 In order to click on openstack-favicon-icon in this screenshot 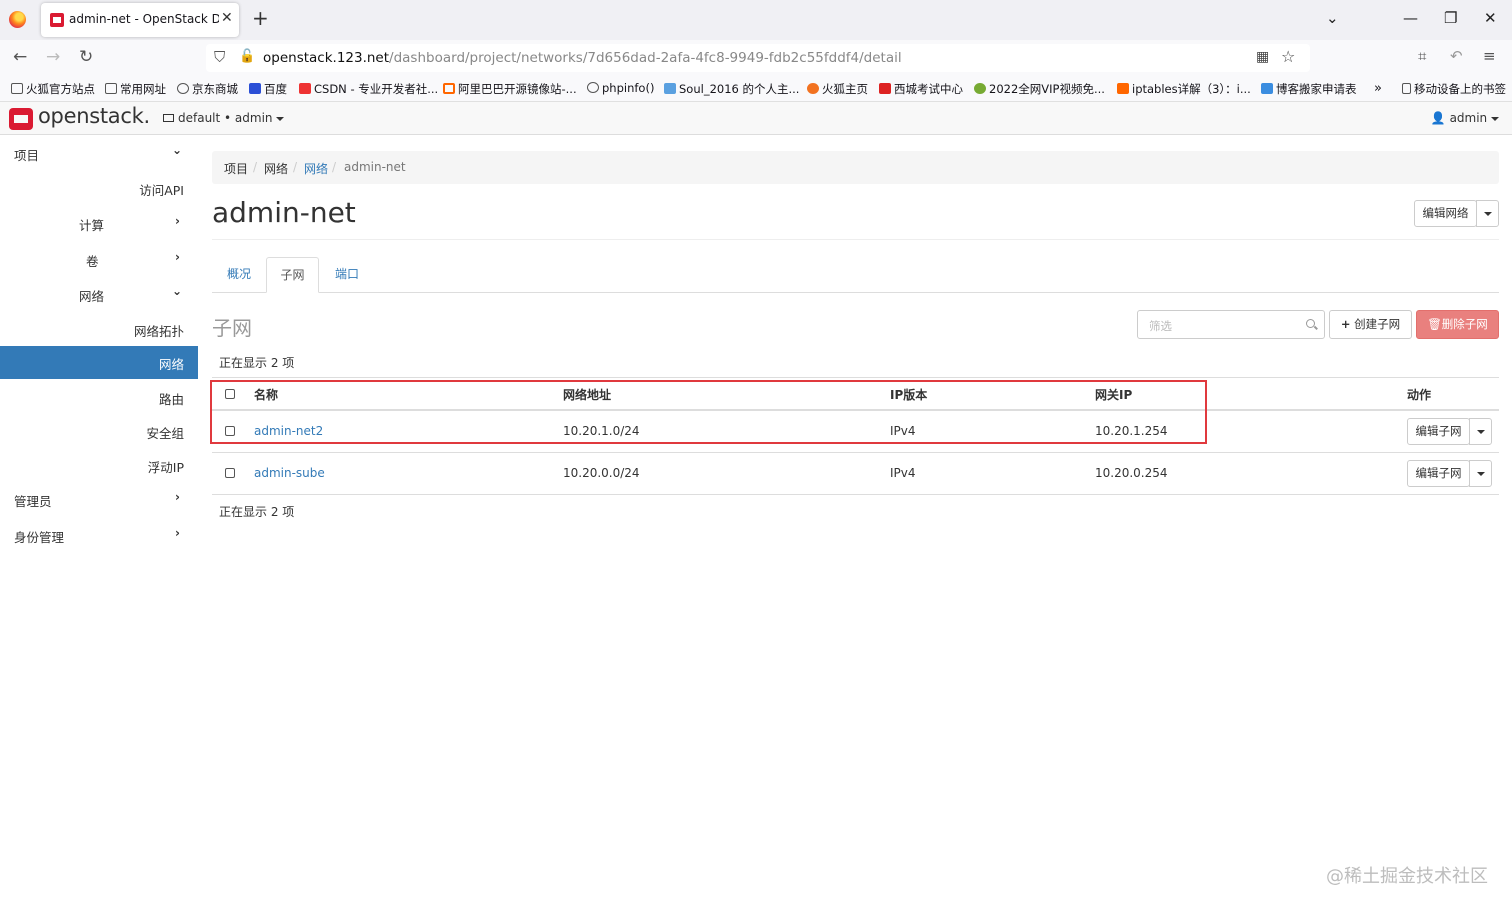, I will do `click(57, 20)`.